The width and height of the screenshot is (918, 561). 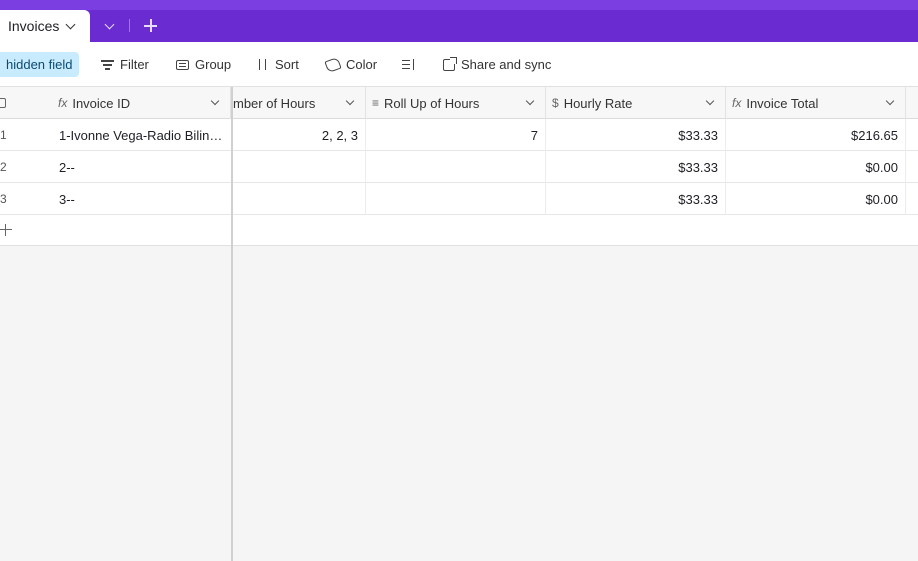 I want to click on column-header-label: Invoice ID, so click(x=101, y=103).